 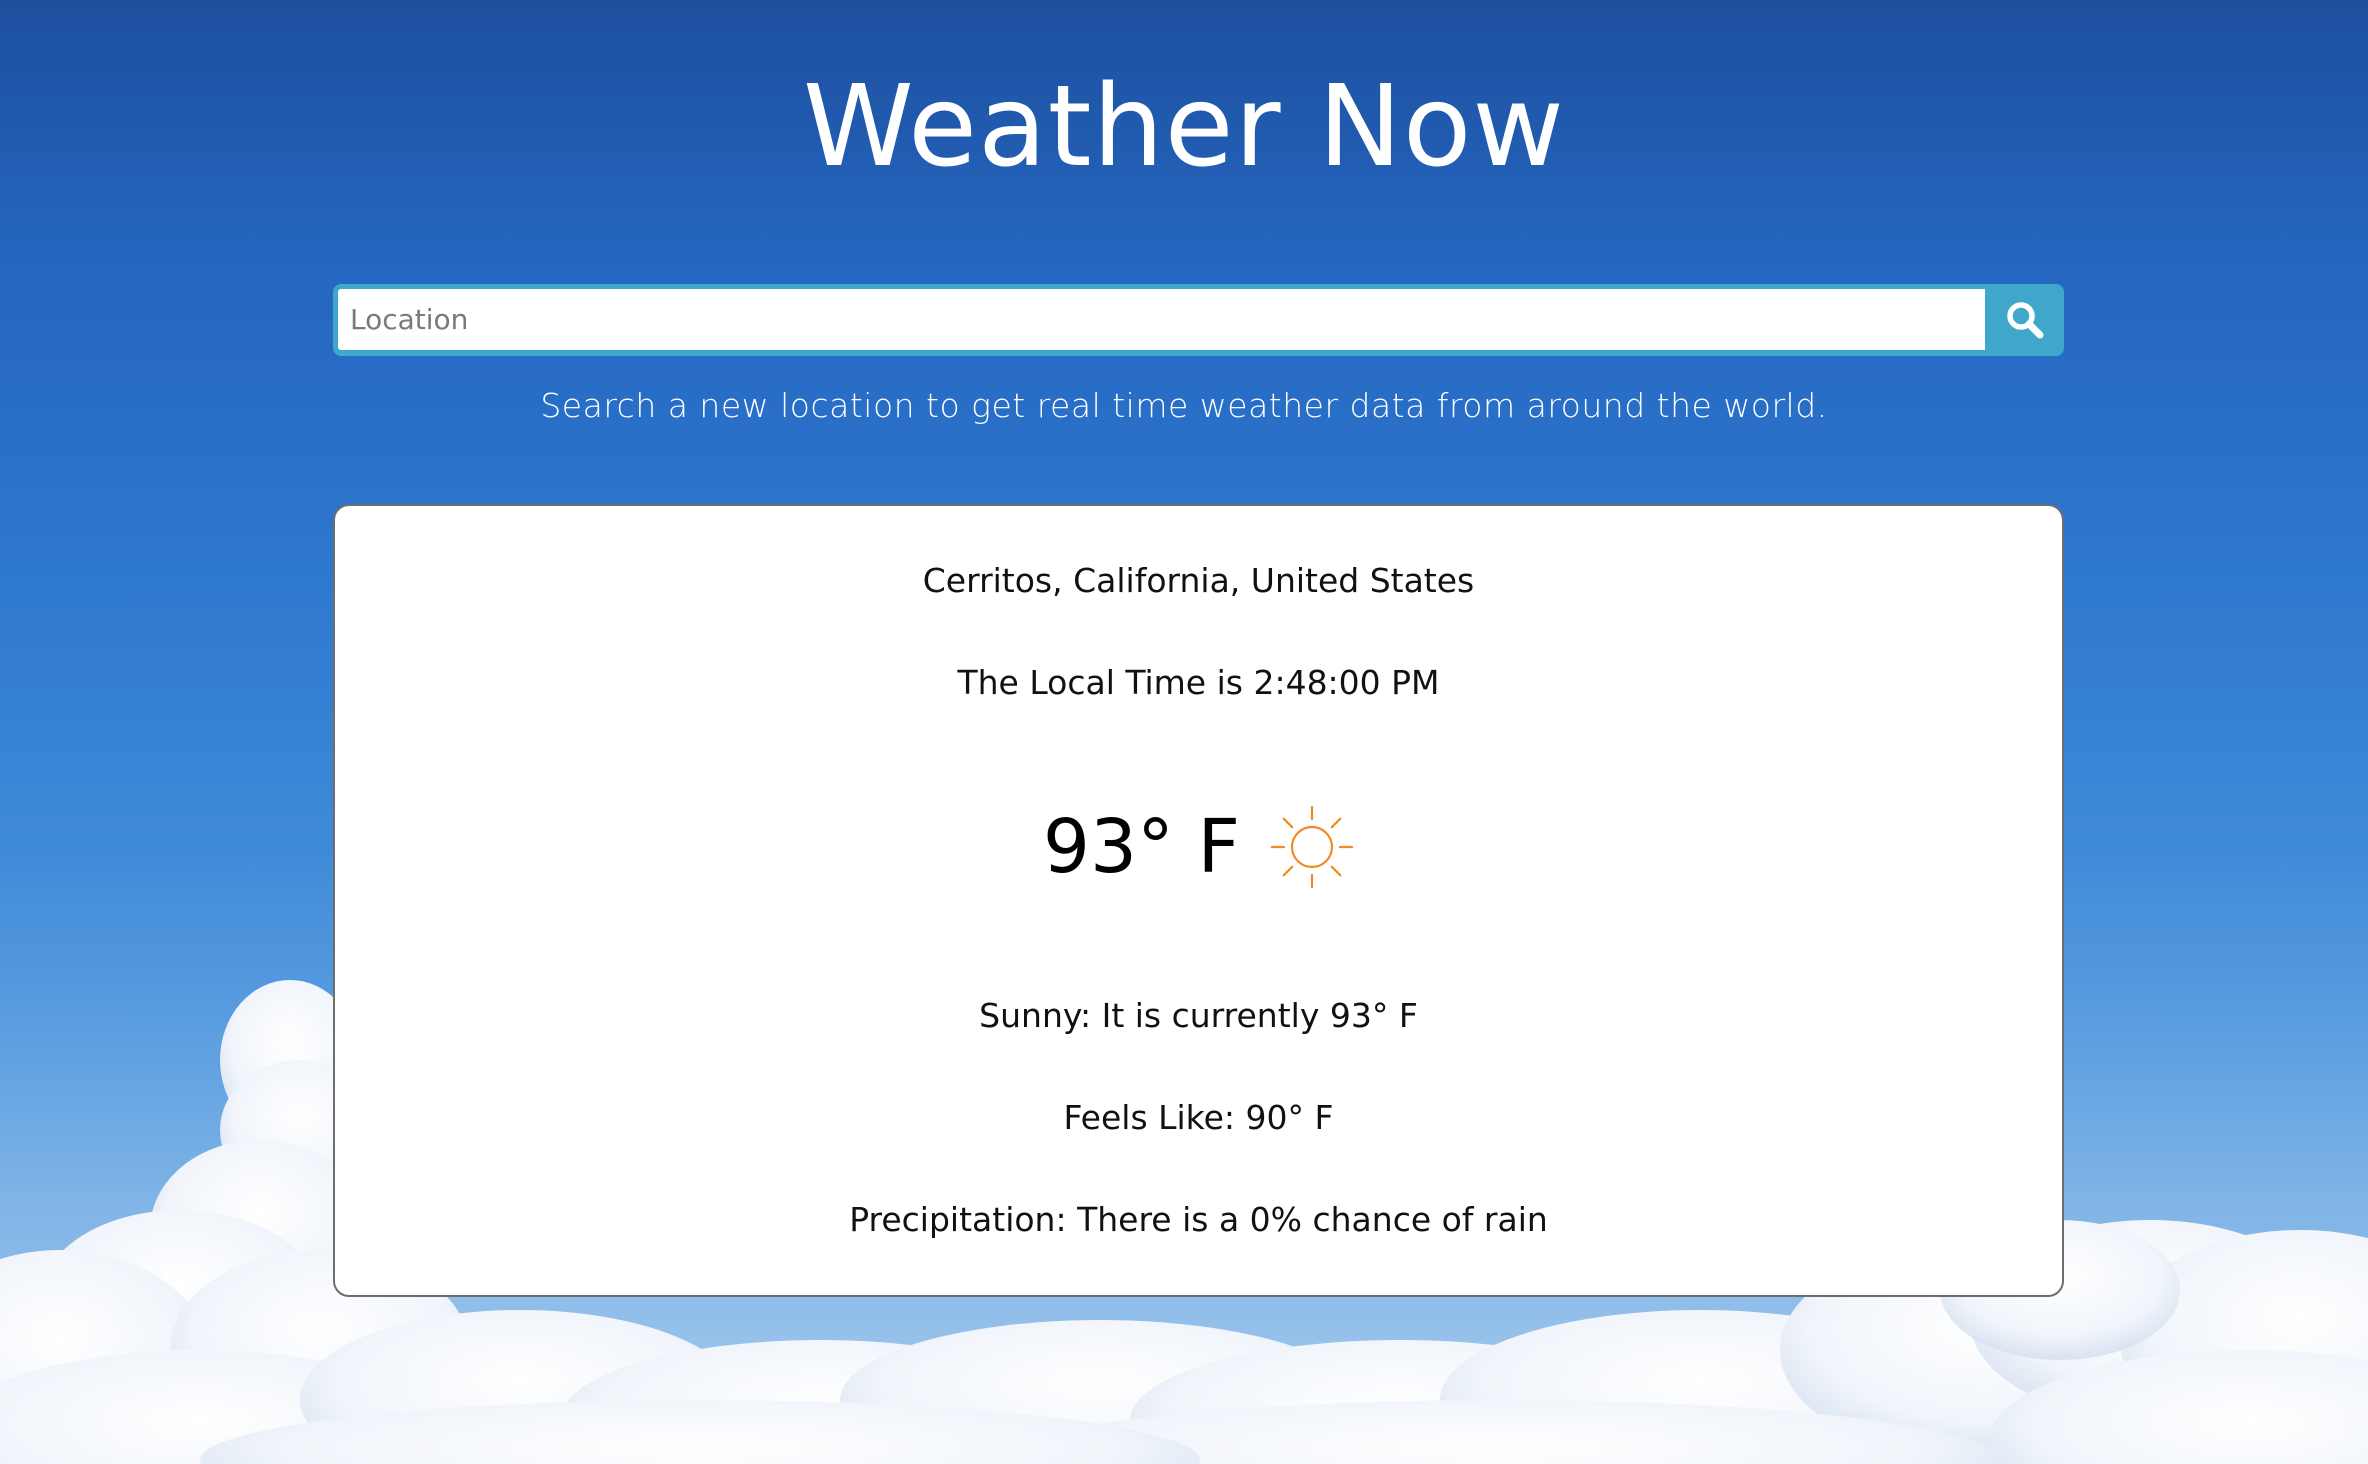 I want to click on sun-icon, so click(x=1312, y=847).